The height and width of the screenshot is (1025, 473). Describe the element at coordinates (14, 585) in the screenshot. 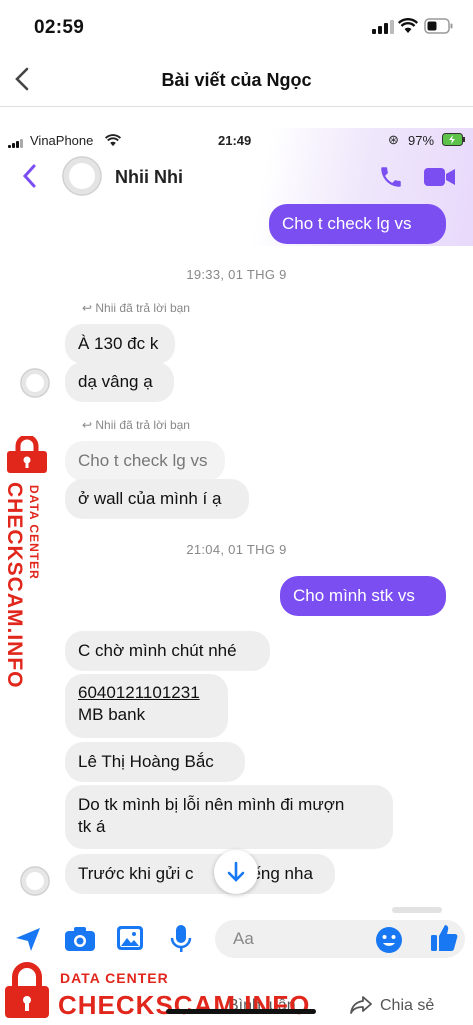

I see `watermark-side-brand: CHECKSCAM.INFO` at that location.